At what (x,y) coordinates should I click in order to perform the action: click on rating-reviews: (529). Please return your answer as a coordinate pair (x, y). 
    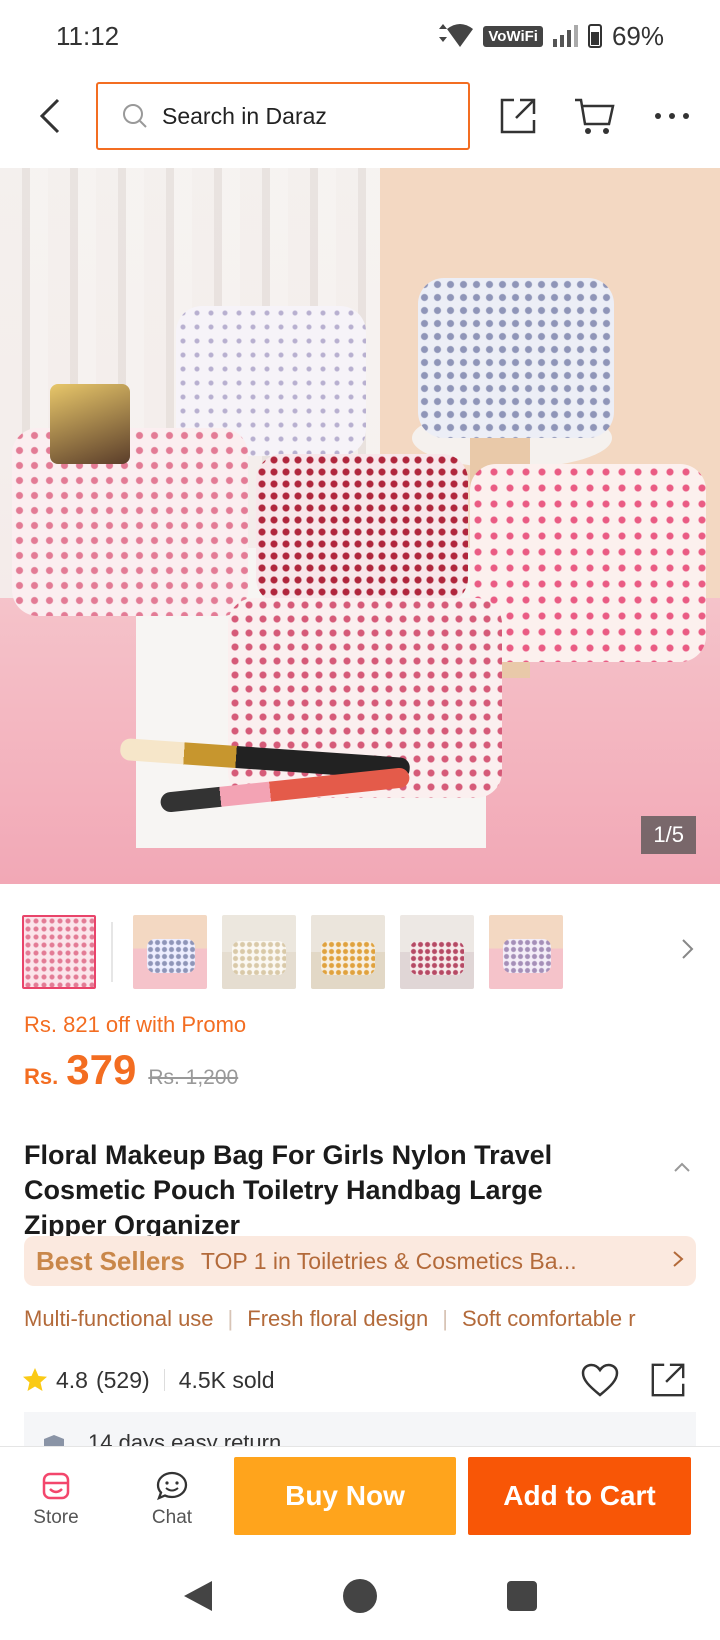
    Looking at the image, I should click on (123, 1380).